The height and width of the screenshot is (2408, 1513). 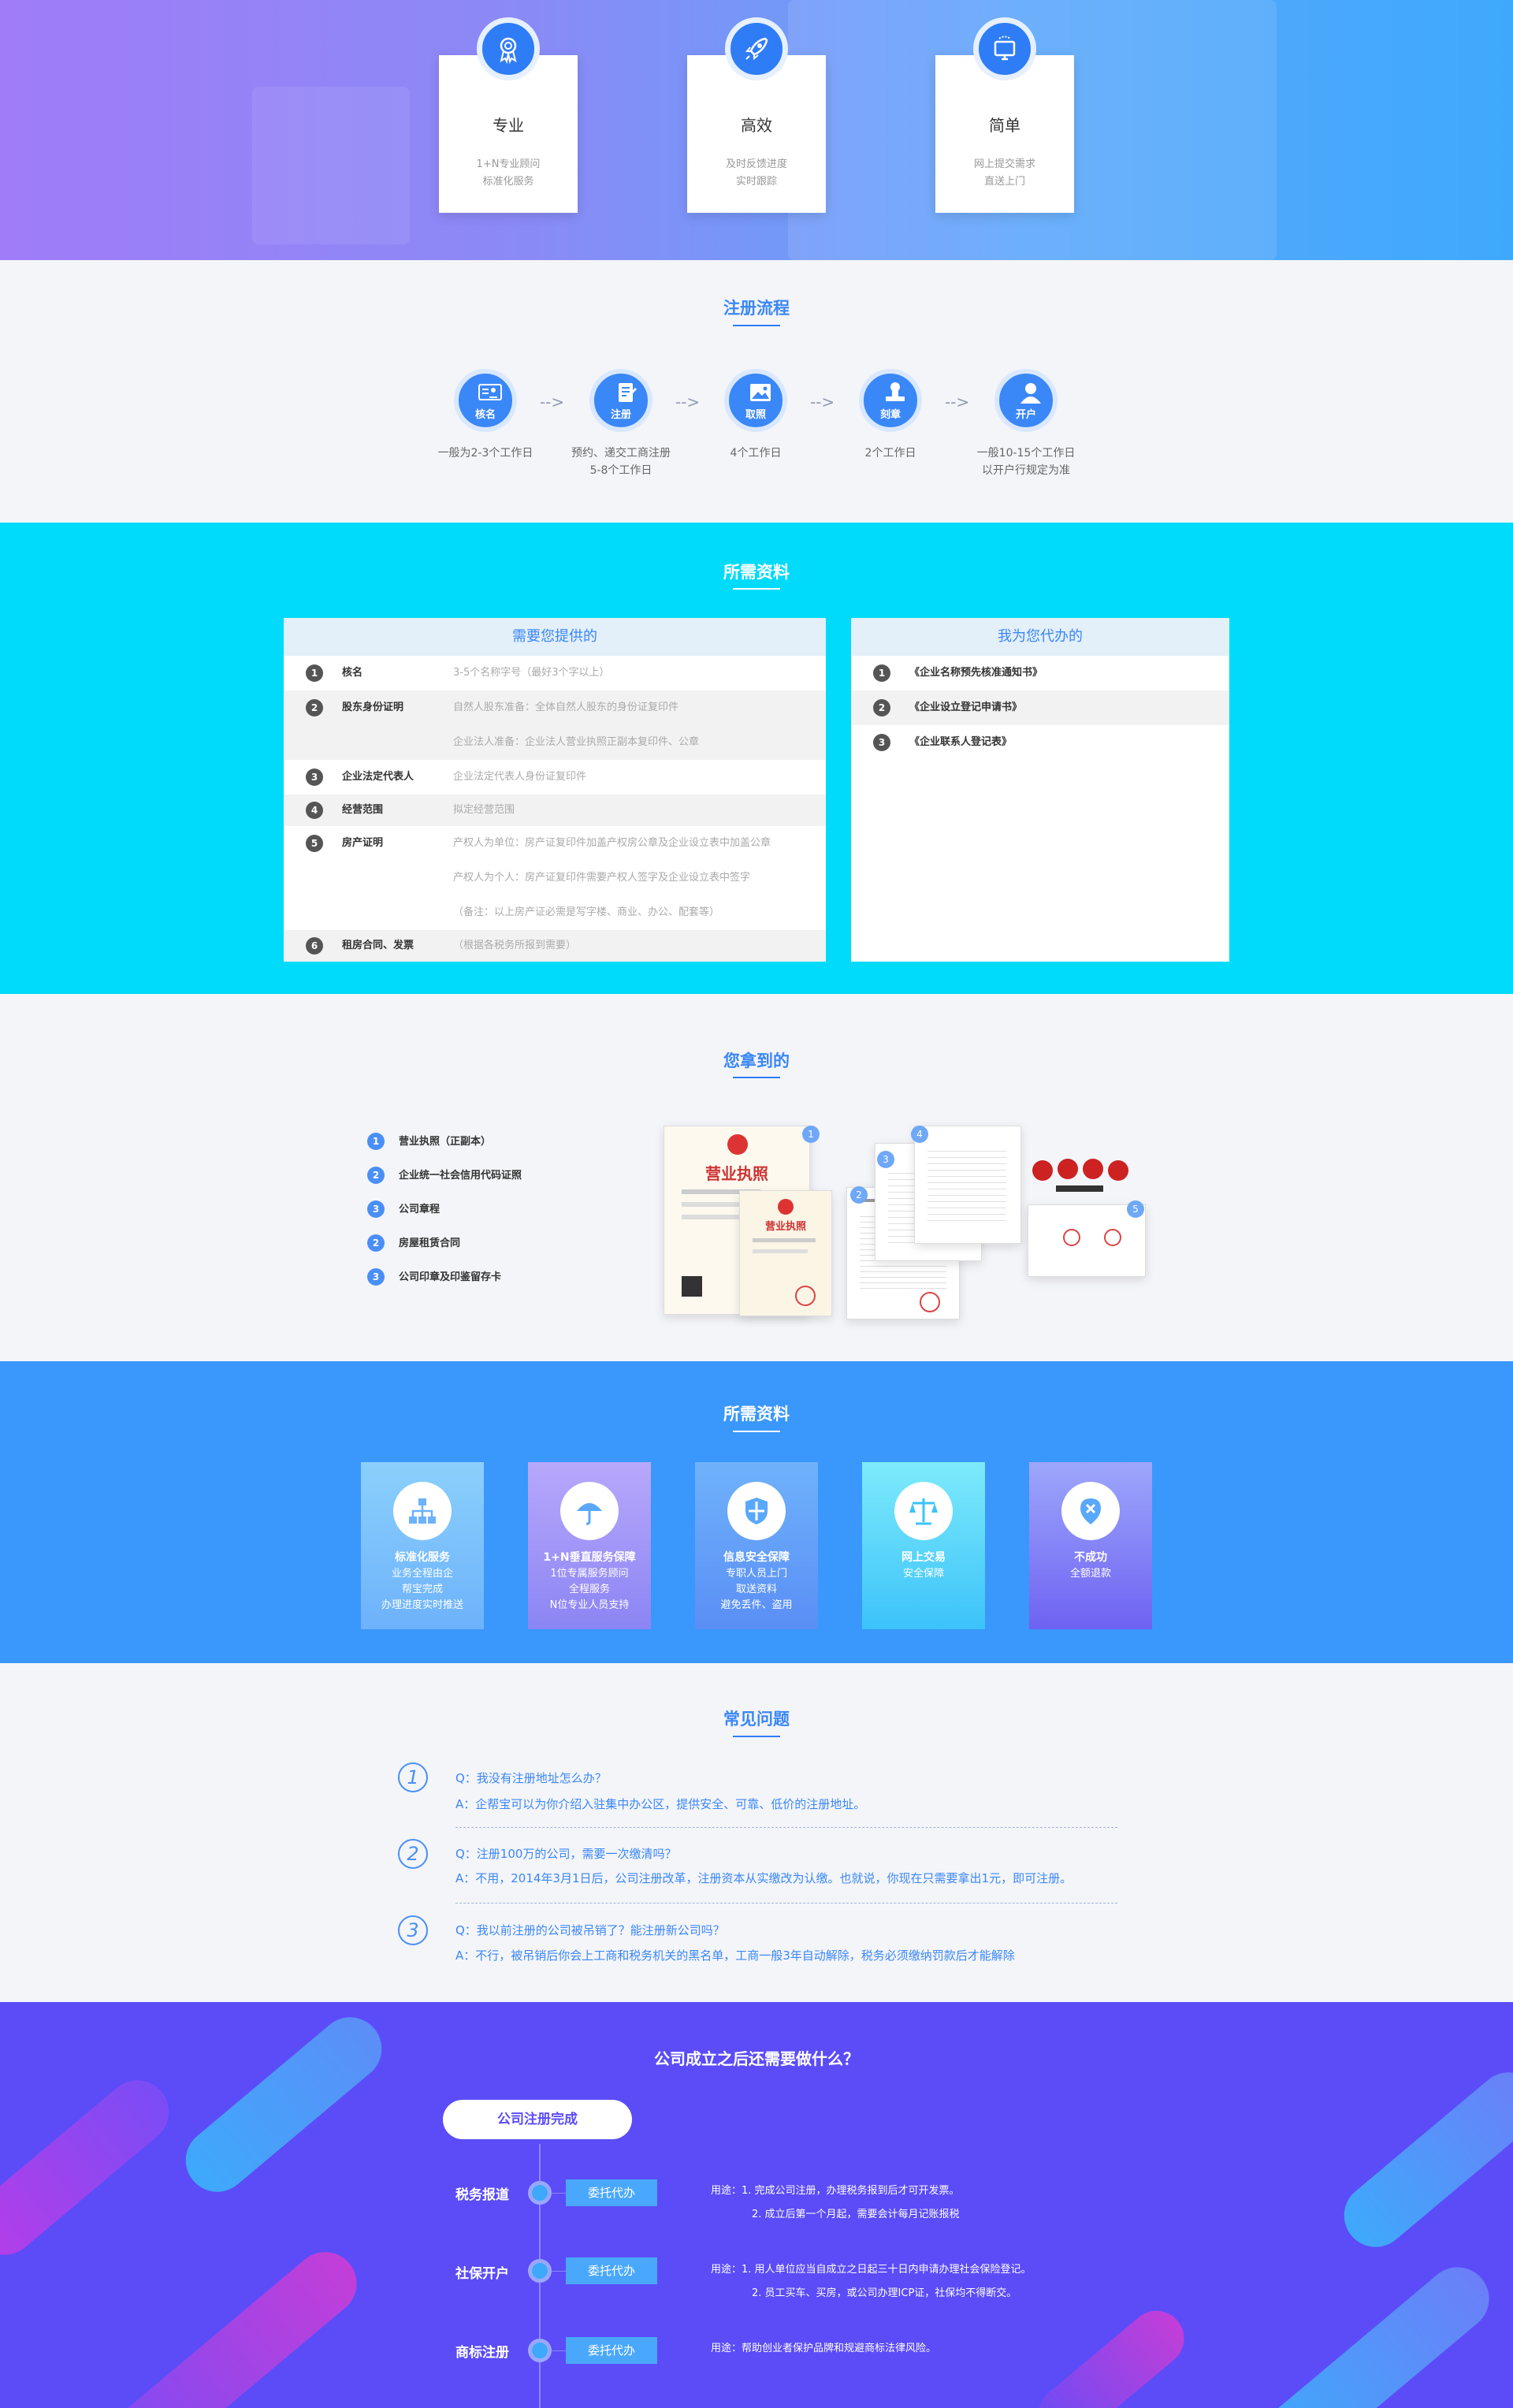 What do you see at coordinates (756, 1719) in the screenshot?
I see `faq-title: 常见问题` at bounding box center [756, 1719].